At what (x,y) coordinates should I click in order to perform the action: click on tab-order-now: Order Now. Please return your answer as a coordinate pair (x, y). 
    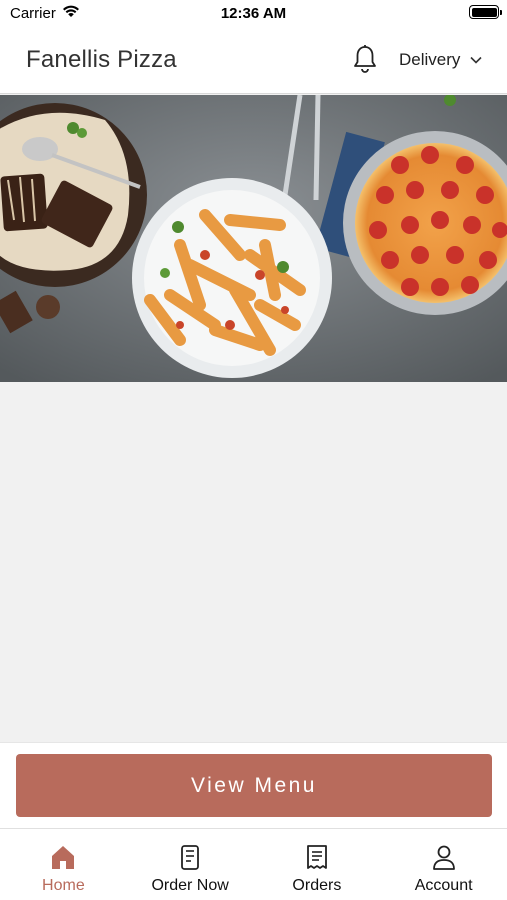
    Looking at the image, I should click on (190, 864).